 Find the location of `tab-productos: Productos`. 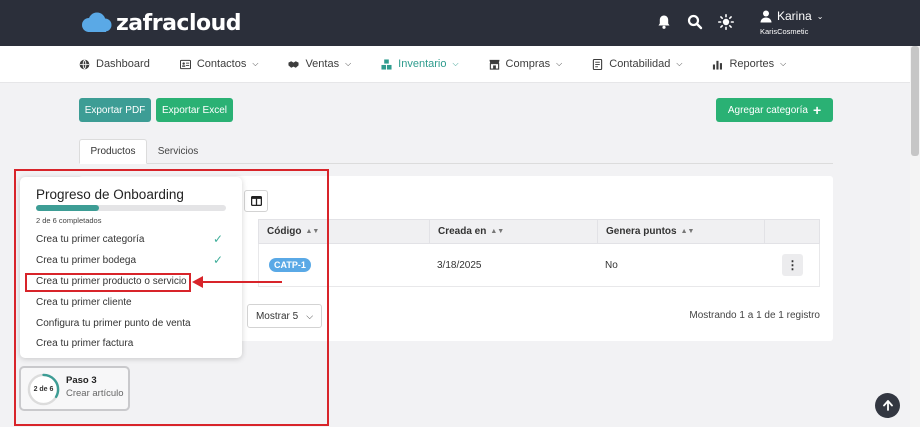

tab-productos: Productos is located at coordinates (113, 151).